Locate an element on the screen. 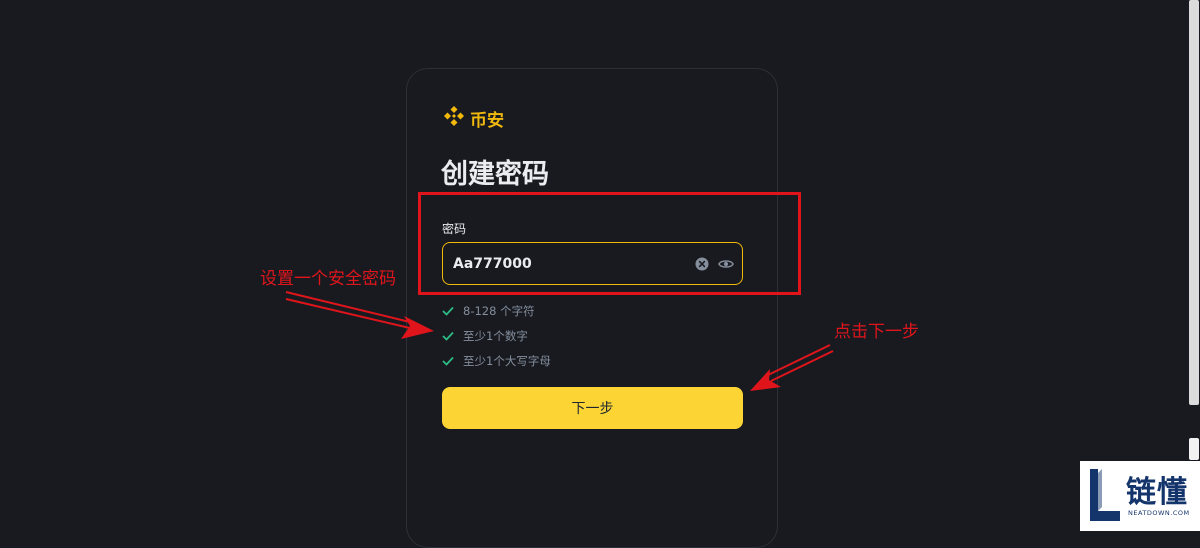 The height and width of the screenshot is (548, 1200). scroll-thumb is located at coordinates (1194, 202).